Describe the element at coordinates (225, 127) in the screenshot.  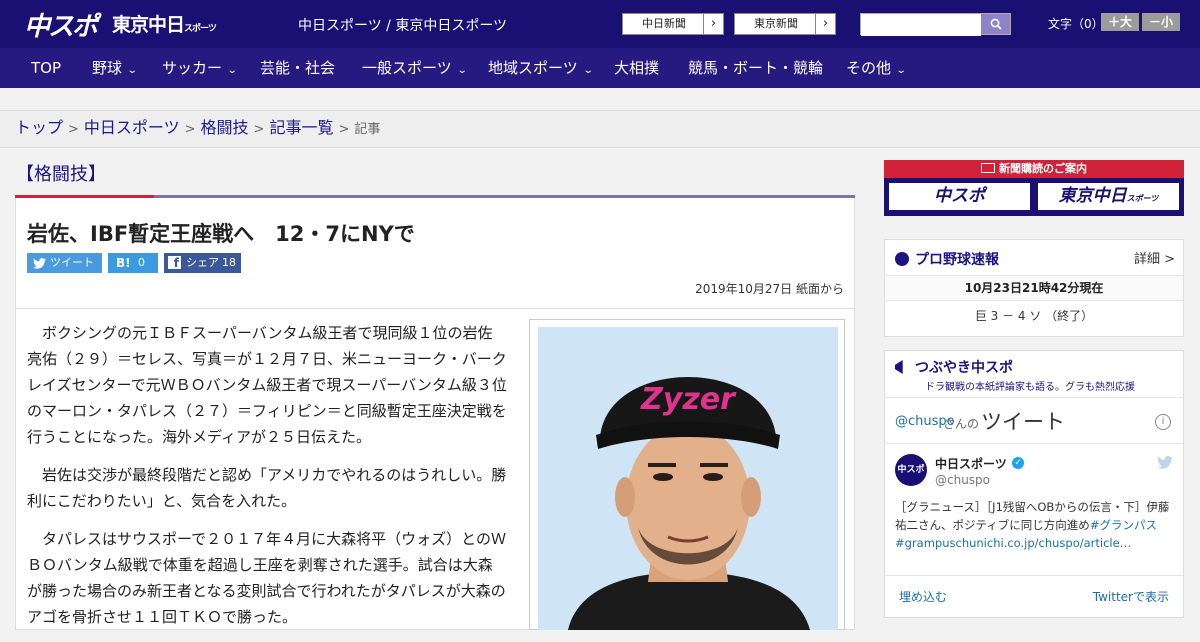
I see `breadcrumb-martial-arts: 格闘技` at that location.